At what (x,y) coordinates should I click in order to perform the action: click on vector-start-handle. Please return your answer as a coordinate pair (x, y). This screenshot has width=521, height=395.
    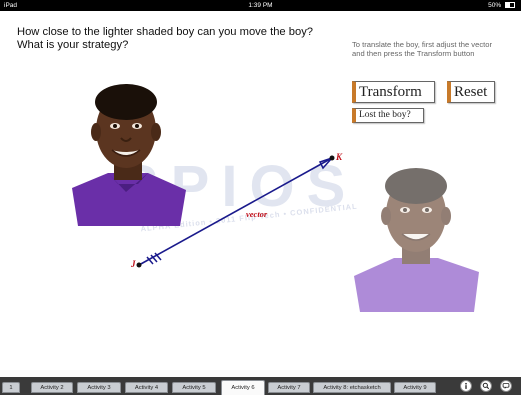
    Looking at the image, I should click on (139, 265).